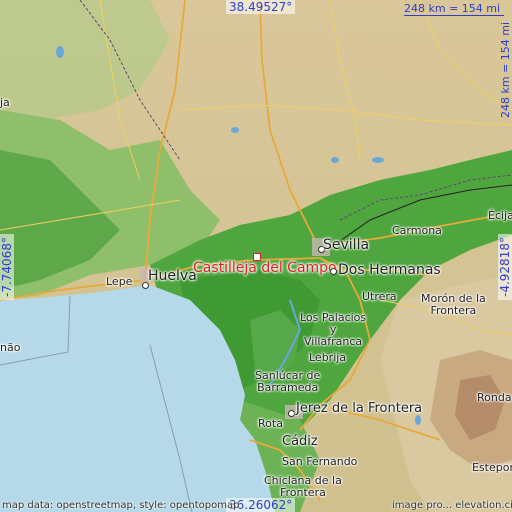 This screenshot has height=512, width=512. What do you see at coordinates (379, 296) in the screenshot?
I see `city-label-utrera: Utrera` at bounding box center [379, 296].